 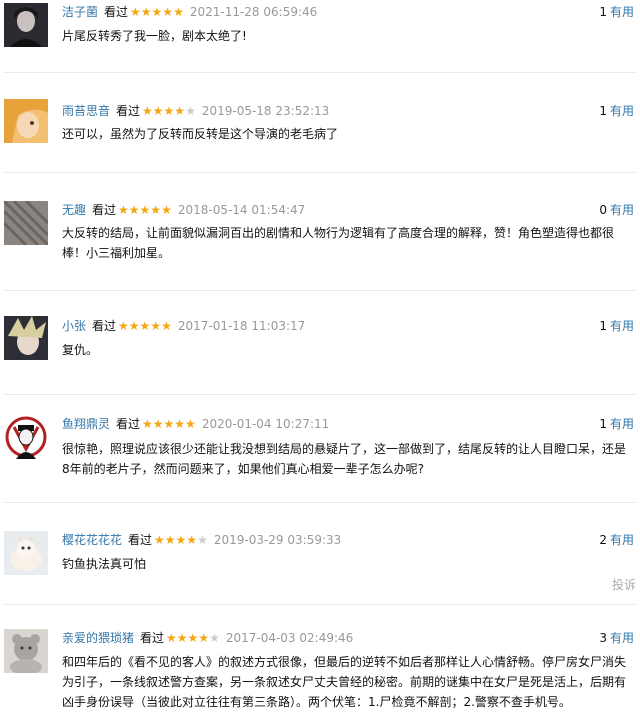 What do you see at coordinates (289, 638) in the screenshot?
I see `comment-time: 2017-04-03 02:49:46` at bounding box center [289, 638].